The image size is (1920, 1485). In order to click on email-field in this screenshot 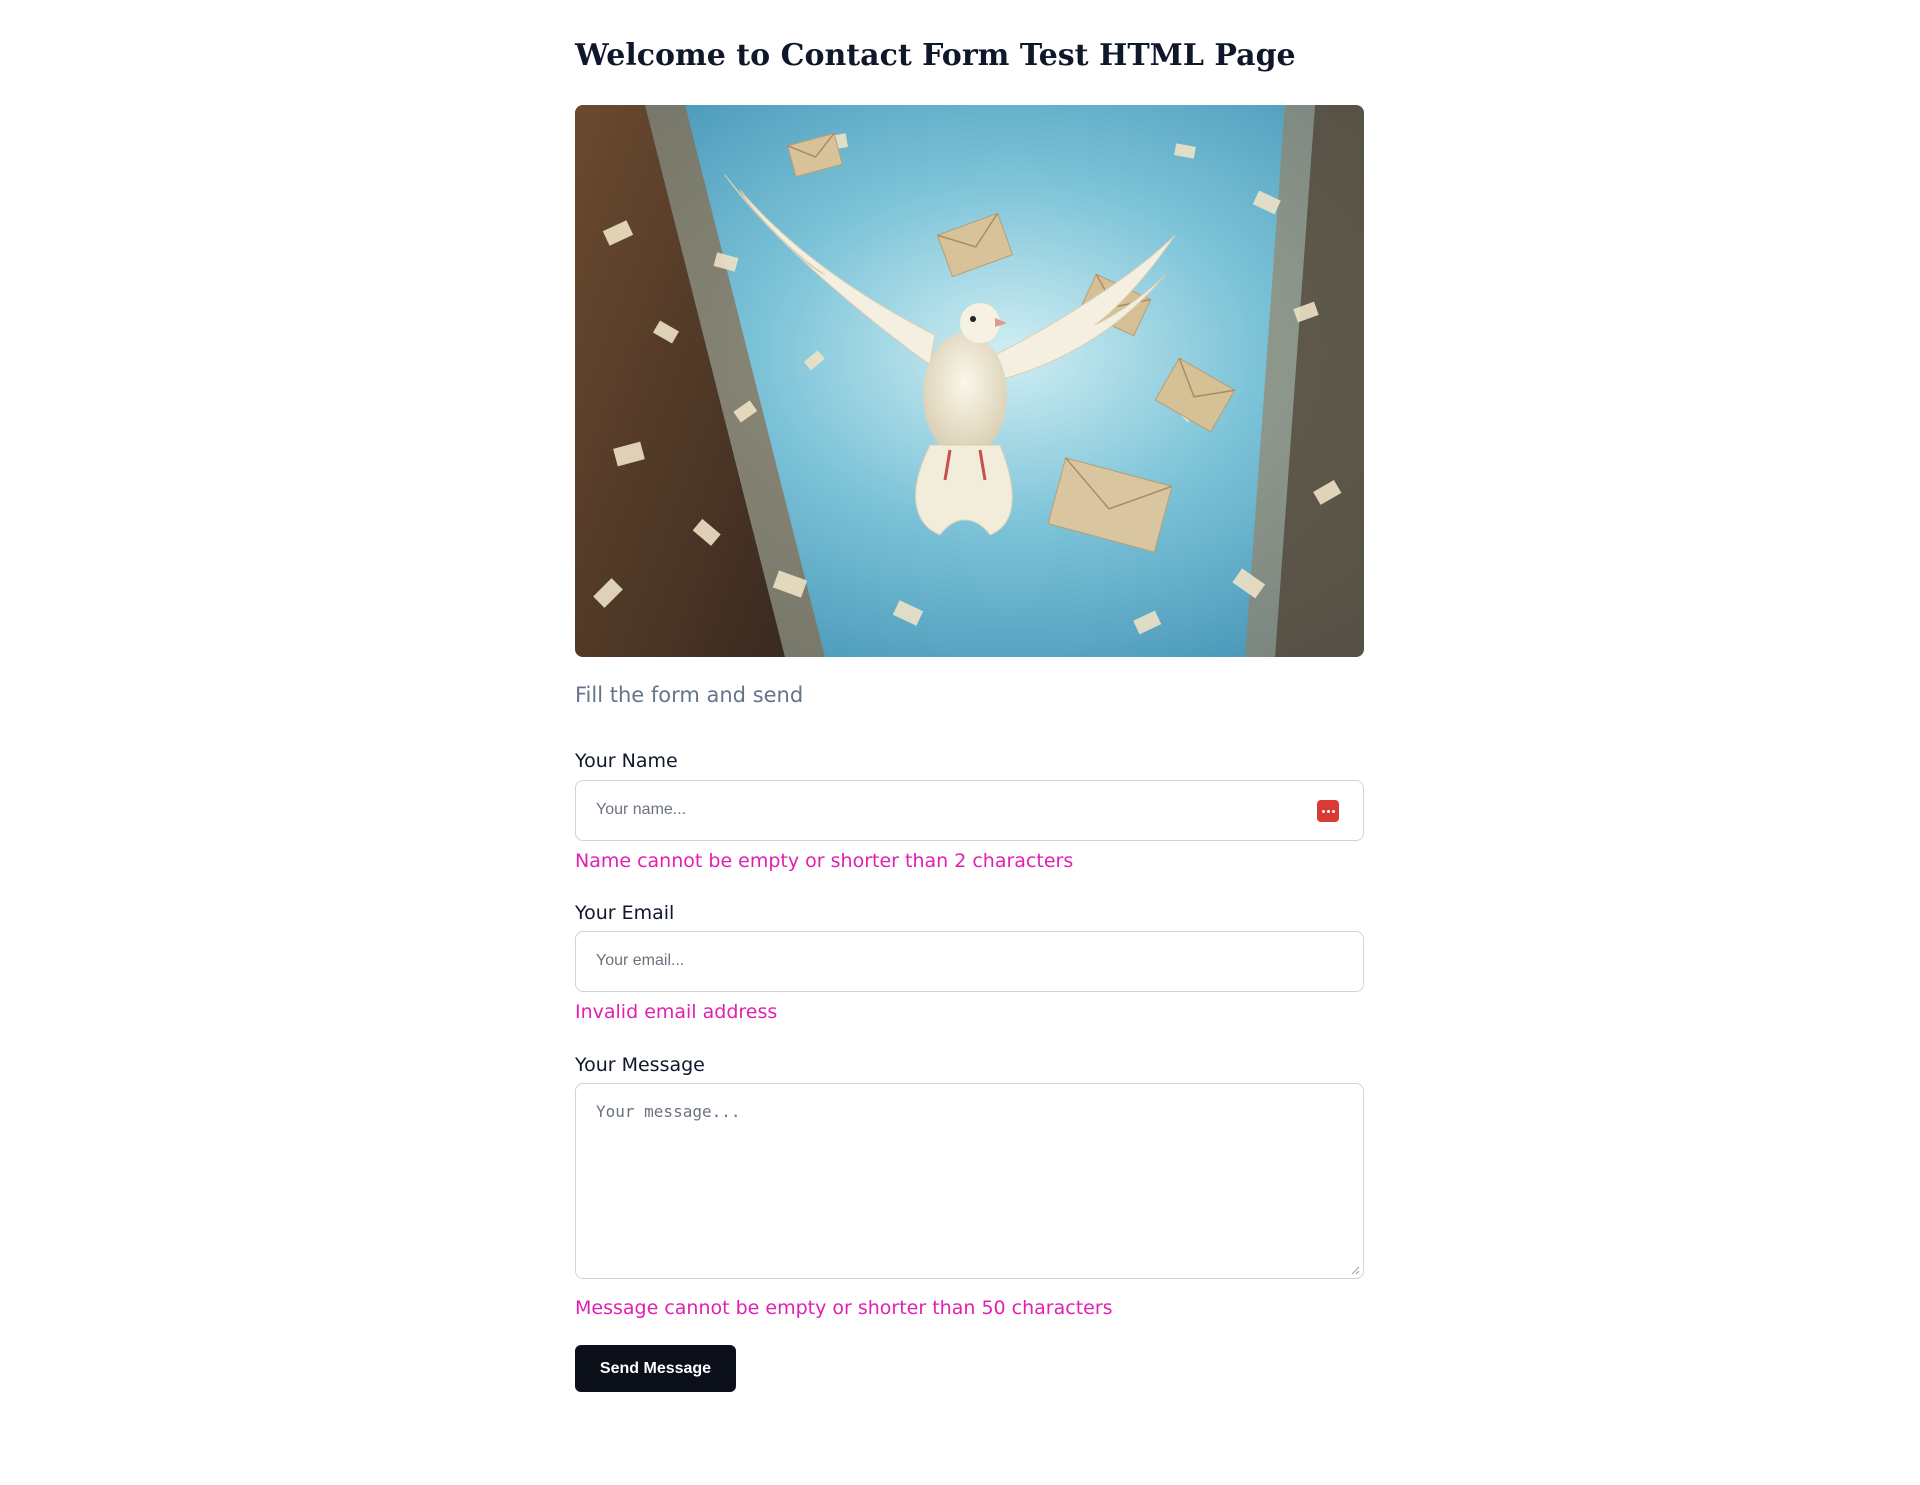, I will do `click(969, 961)`.